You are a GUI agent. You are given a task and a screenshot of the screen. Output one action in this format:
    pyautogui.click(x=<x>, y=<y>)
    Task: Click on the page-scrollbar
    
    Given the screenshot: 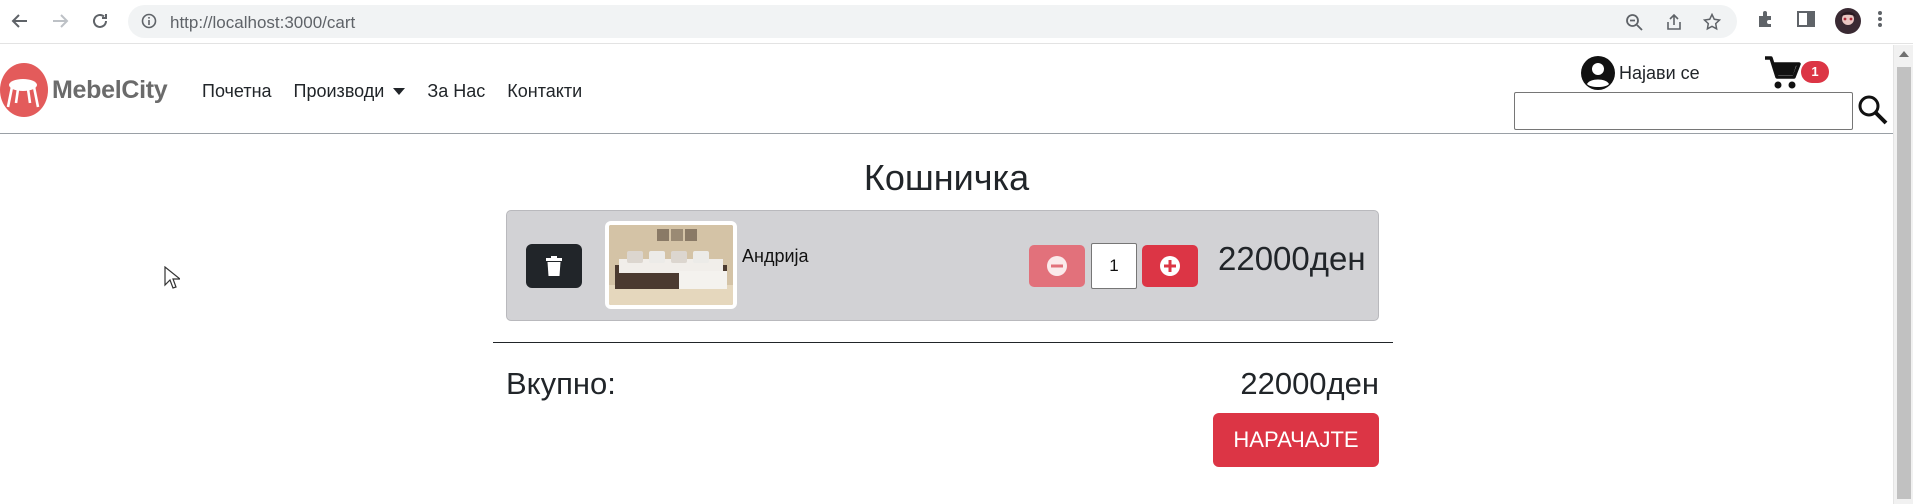 What is the action you would take?
    pyautogui.click(x=1903, y=274)
    